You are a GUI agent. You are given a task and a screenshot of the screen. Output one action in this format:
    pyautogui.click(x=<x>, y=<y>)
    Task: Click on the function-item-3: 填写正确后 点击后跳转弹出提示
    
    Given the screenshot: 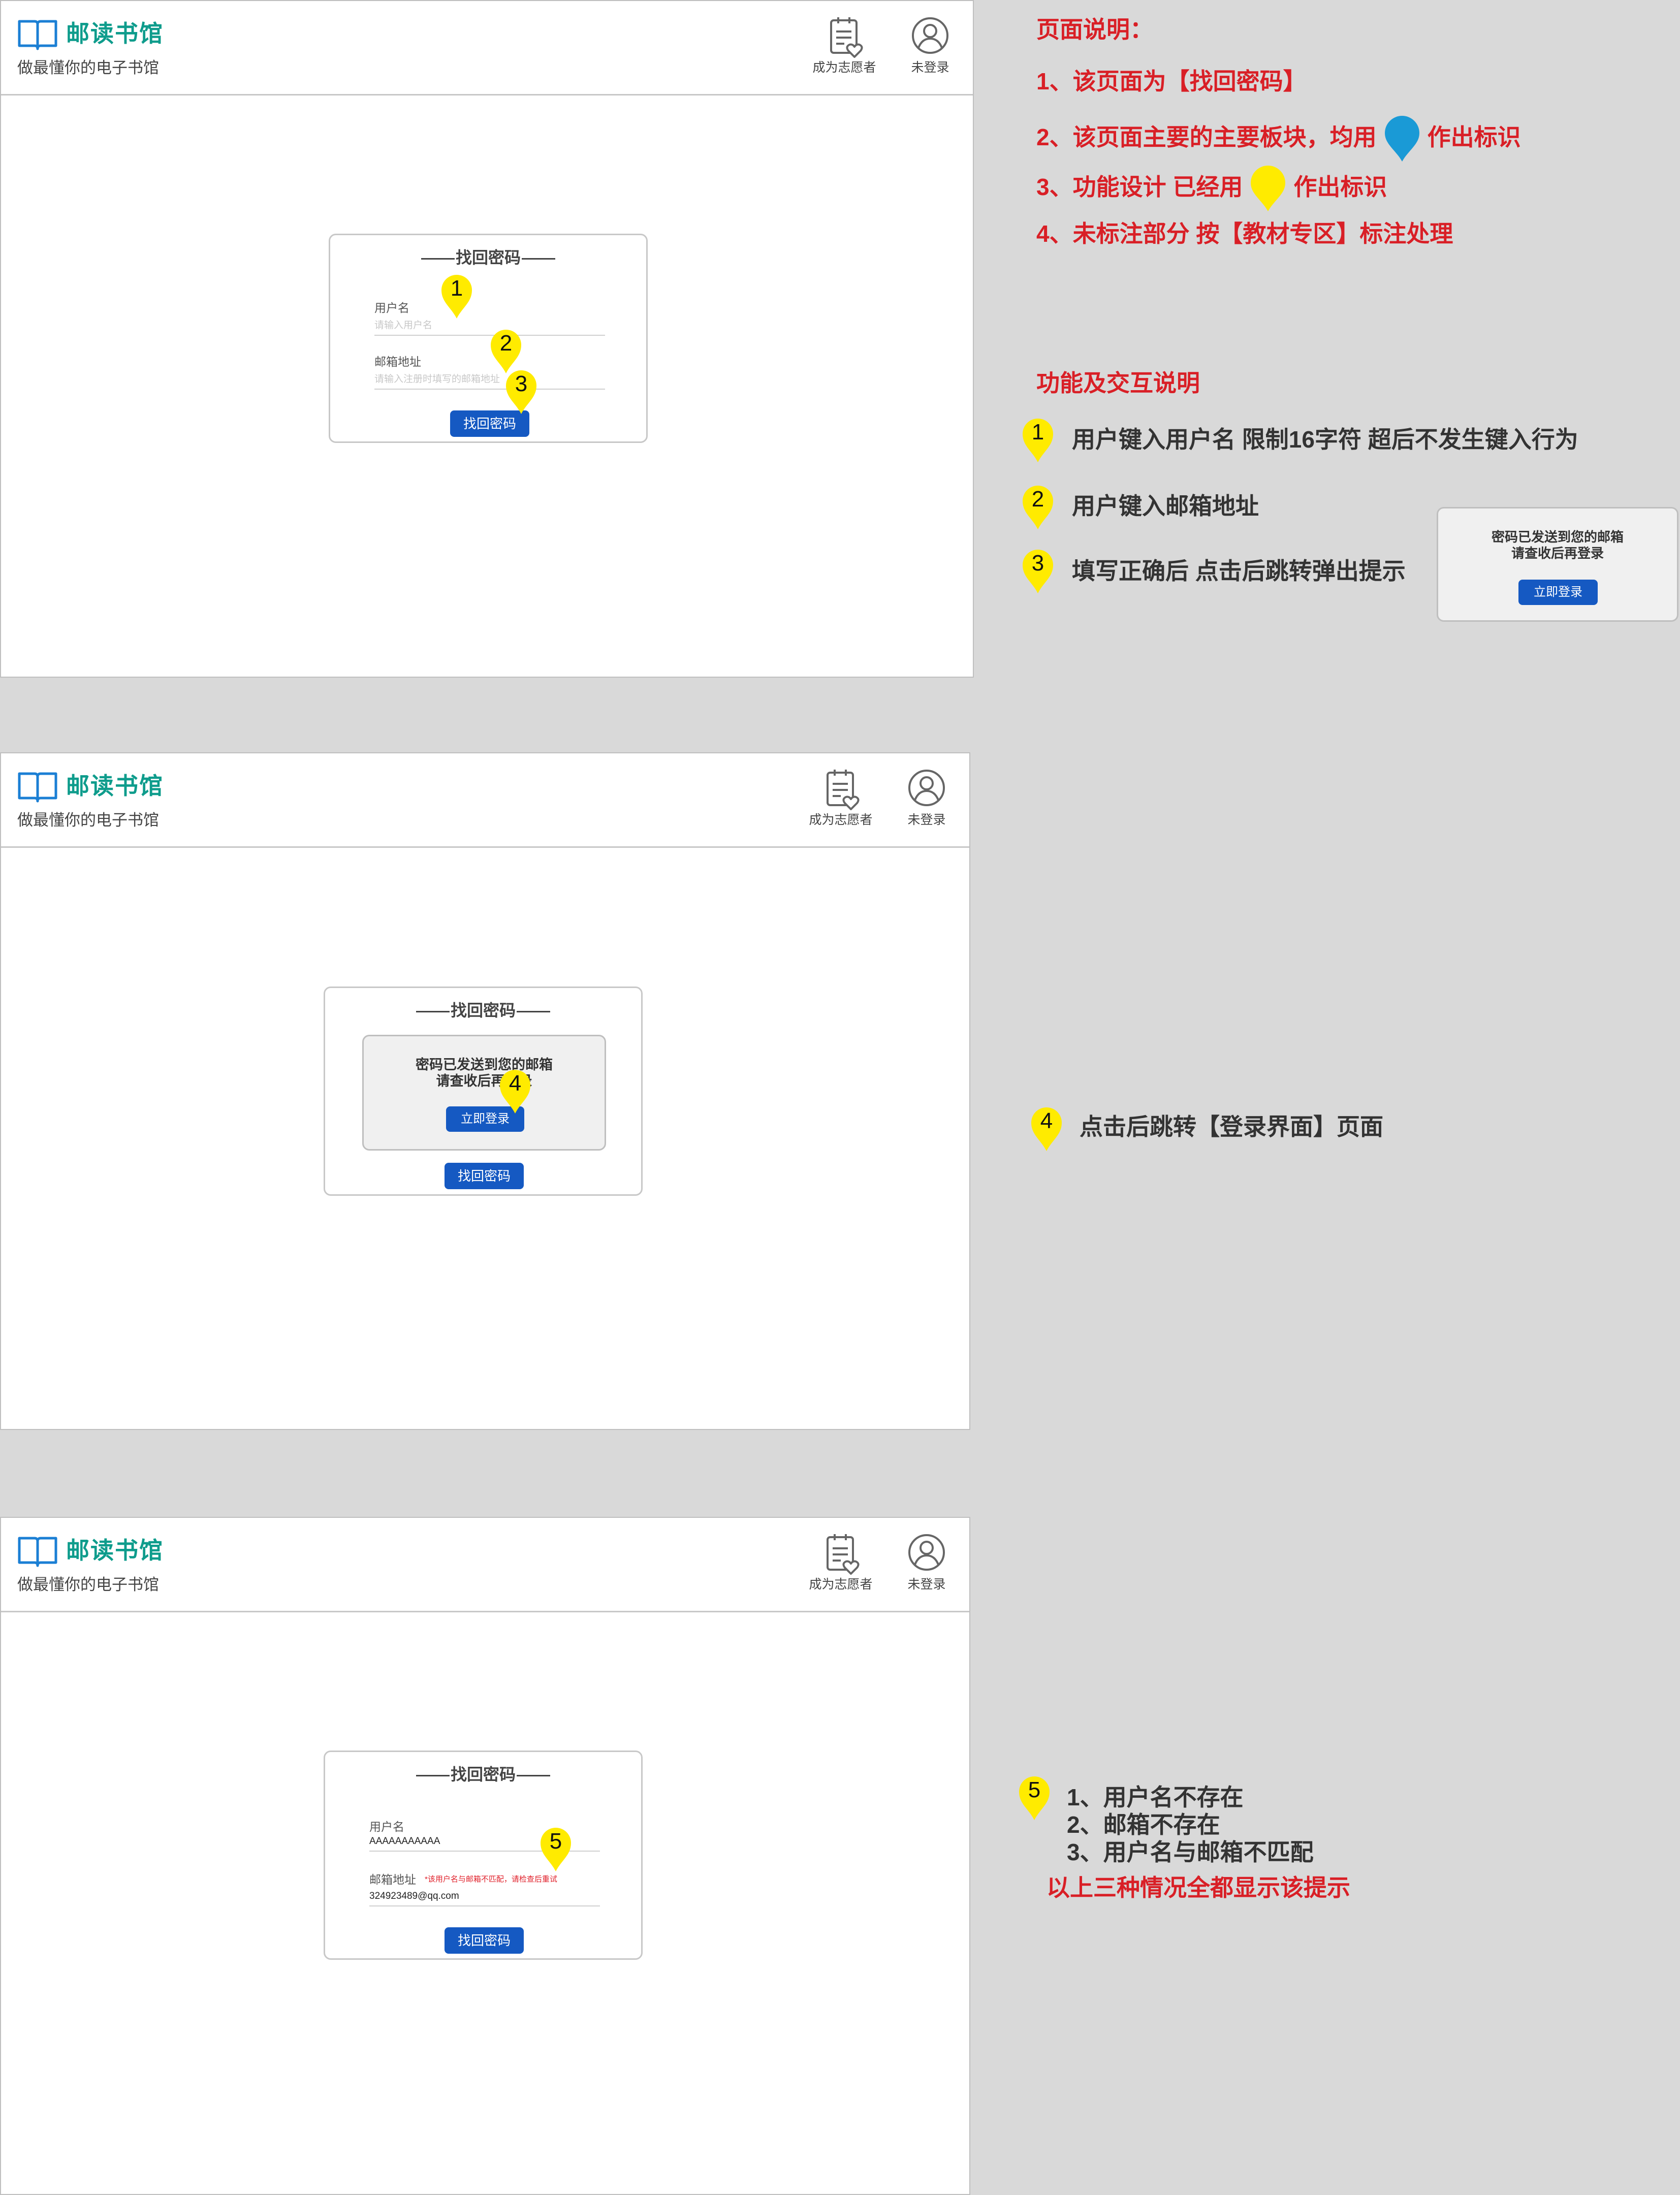 What is the action you would take?
    pyautogui.click(x=1239, y=571)
    